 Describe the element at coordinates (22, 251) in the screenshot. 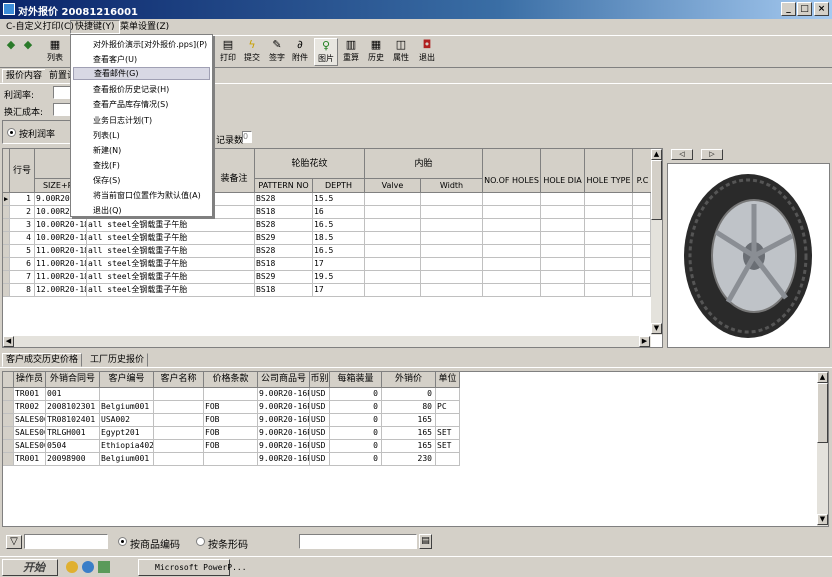

I see `grid-cell: 5` at that location.